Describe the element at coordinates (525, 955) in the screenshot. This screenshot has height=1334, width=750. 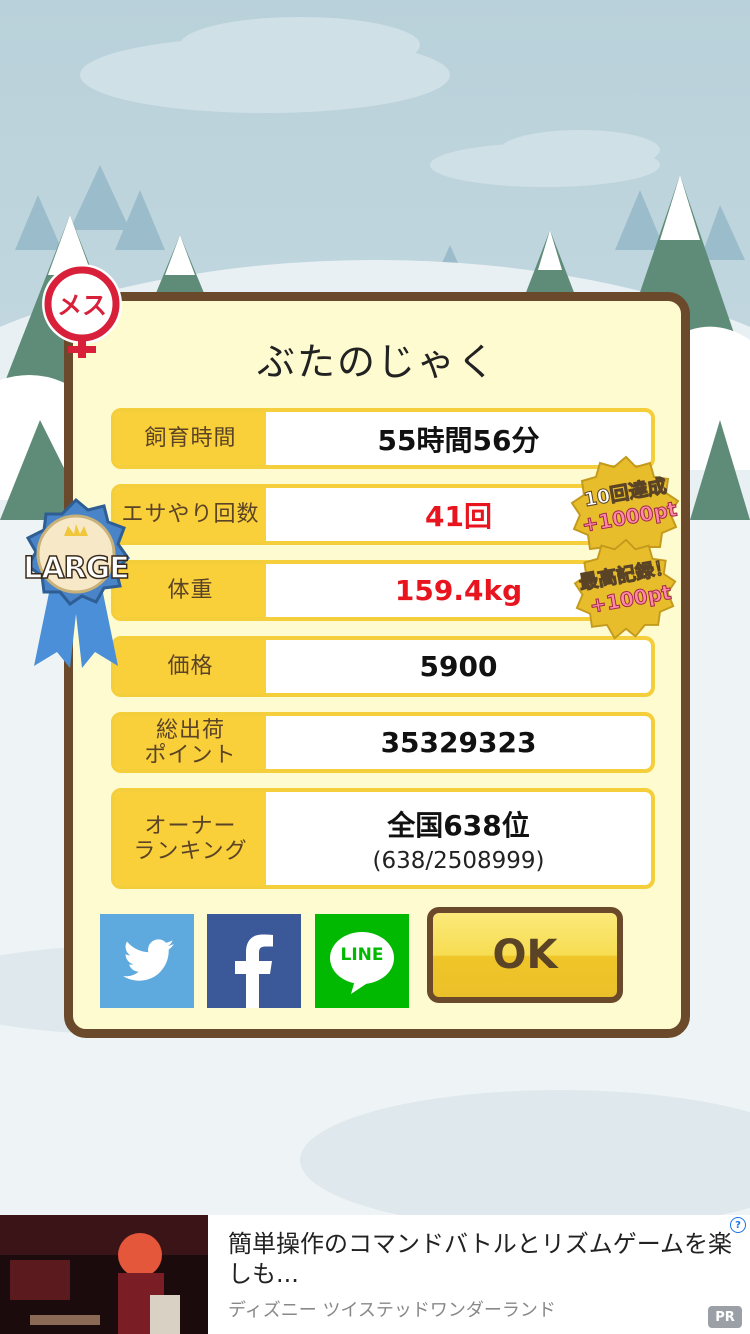
I see `ok-button: OK` at that location.